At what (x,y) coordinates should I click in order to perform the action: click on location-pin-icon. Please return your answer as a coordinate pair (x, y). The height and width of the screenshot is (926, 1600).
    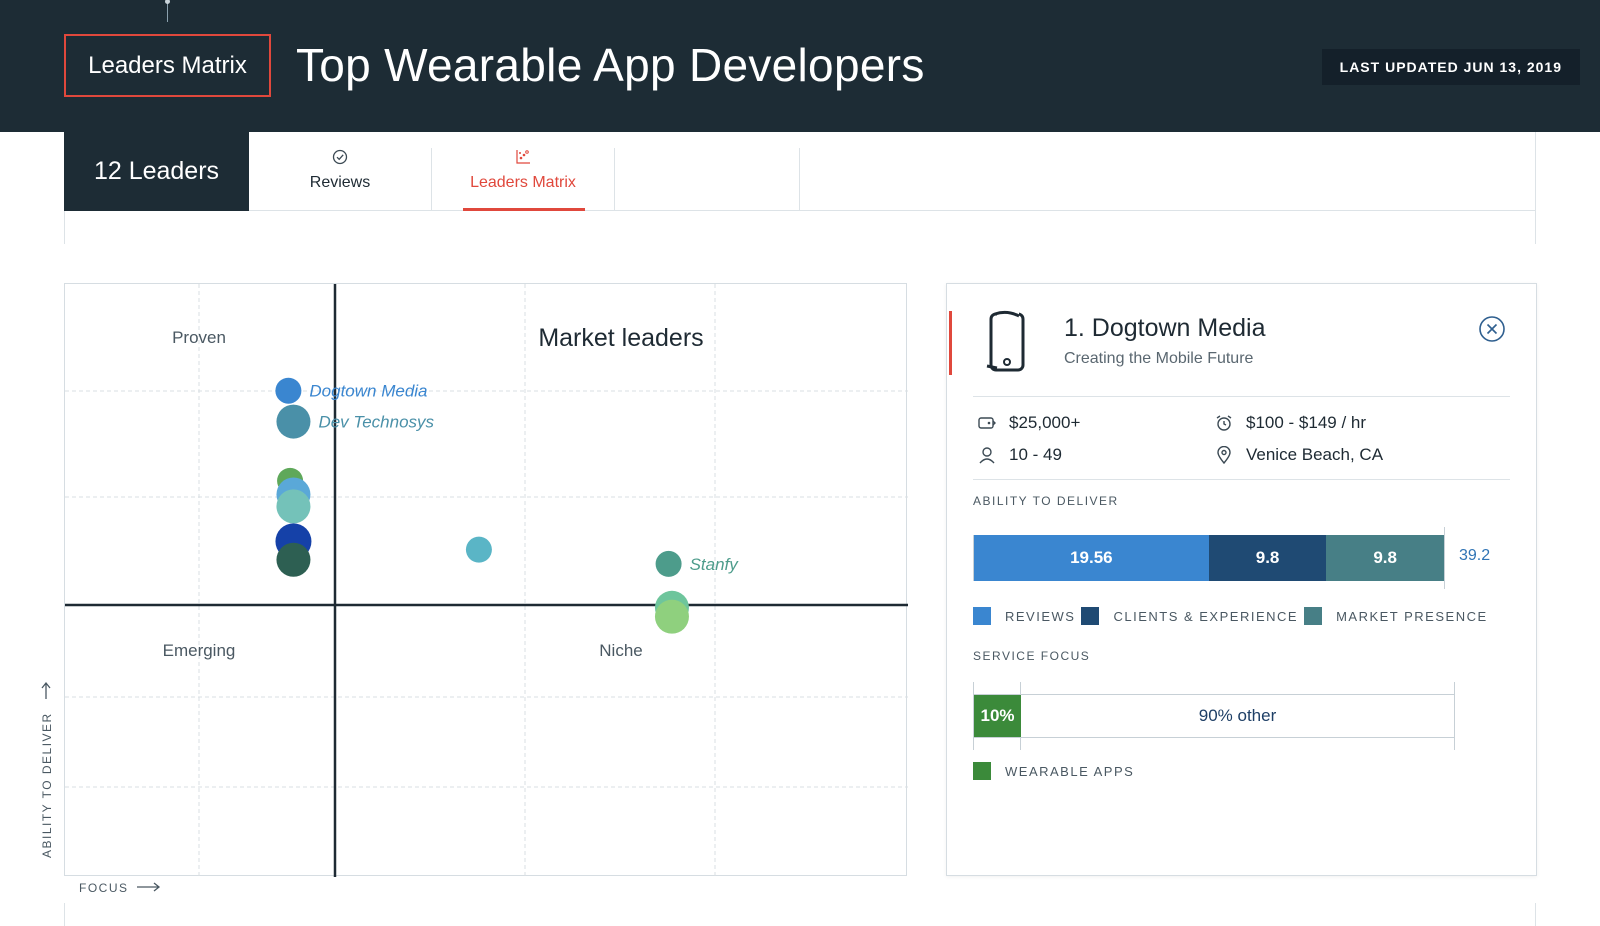
    Looking at the image, I should click on (1224, 455).